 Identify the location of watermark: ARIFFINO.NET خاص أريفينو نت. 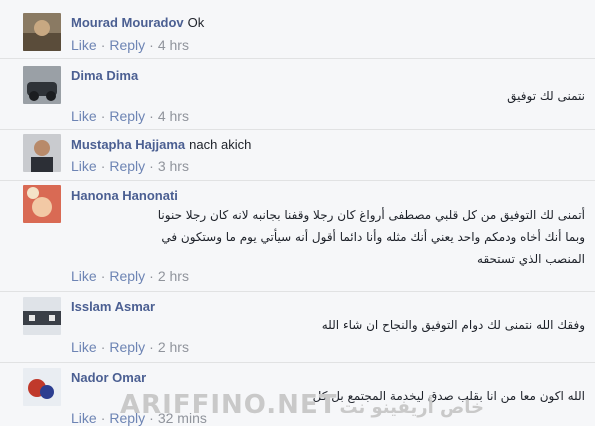
(302, 405).